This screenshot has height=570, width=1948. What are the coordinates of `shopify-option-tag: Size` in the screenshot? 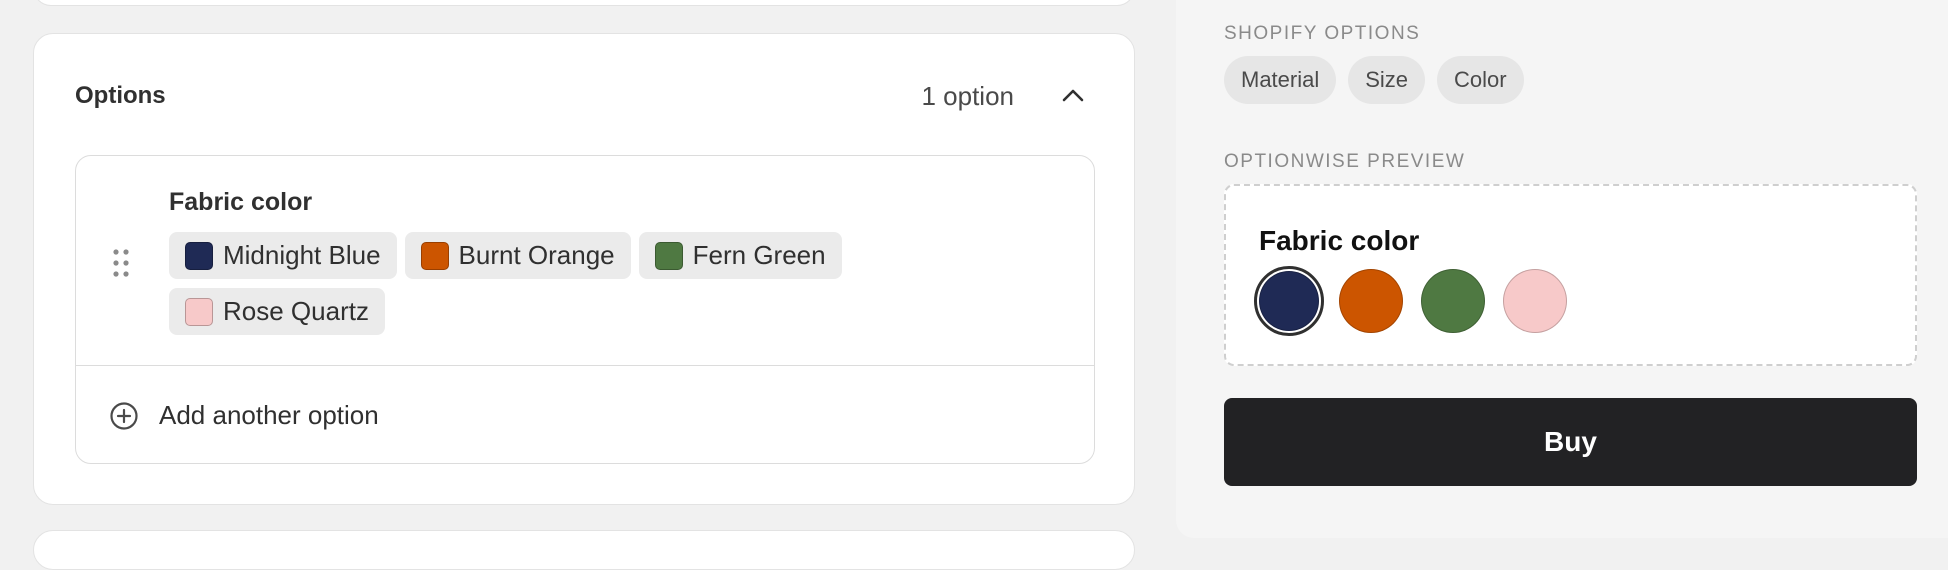 It's located at (1387, 80).